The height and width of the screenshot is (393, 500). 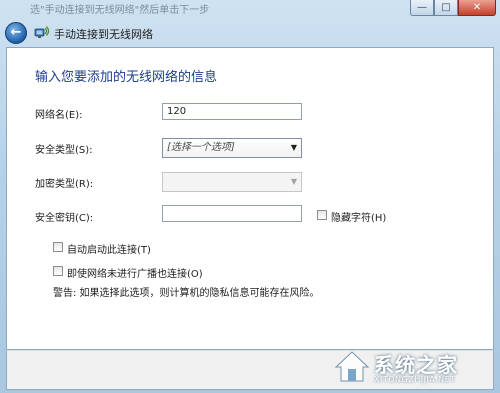 What do you see at coordinates (359, 218) in the screenshot?
I see `hide-characters-label: 隐藏字符(H)` at bounding box center [359, 218].